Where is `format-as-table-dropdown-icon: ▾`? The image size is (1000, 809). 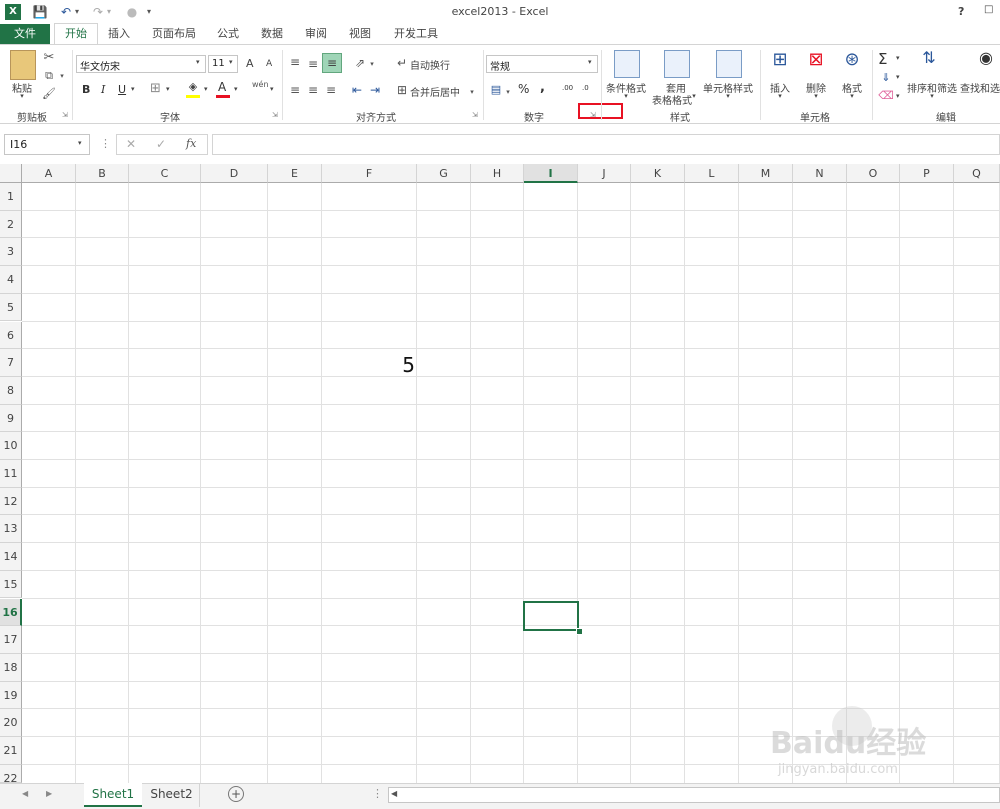 format-as-table-dropdown-icon: ▾ is located at coordinates (694, 96).